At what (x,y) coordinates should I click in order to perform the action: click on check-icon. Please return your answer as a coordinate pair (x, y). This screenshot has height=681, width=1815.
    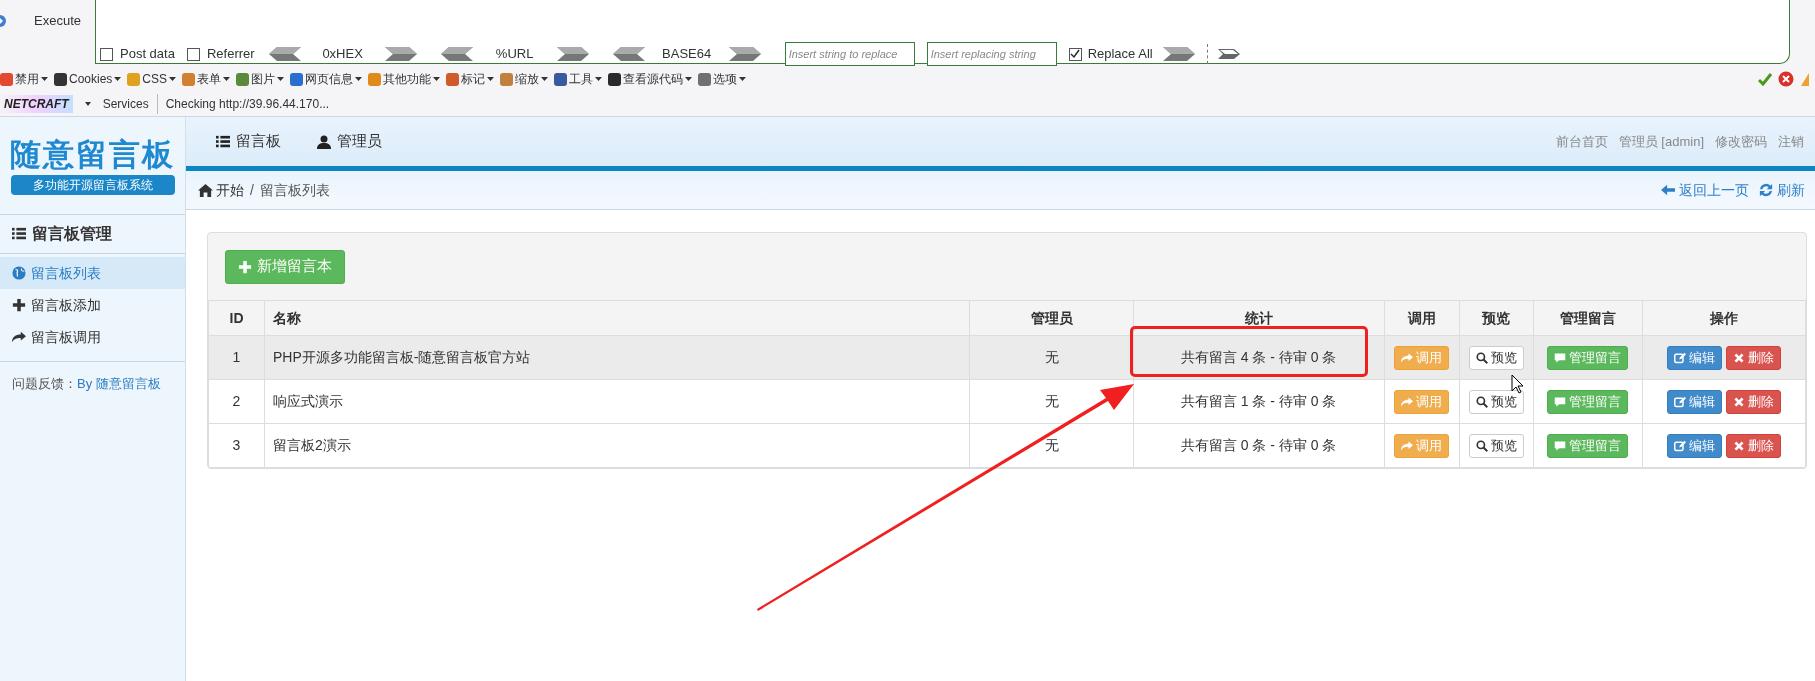
    Looking at the image, I should click on (1765, 79).